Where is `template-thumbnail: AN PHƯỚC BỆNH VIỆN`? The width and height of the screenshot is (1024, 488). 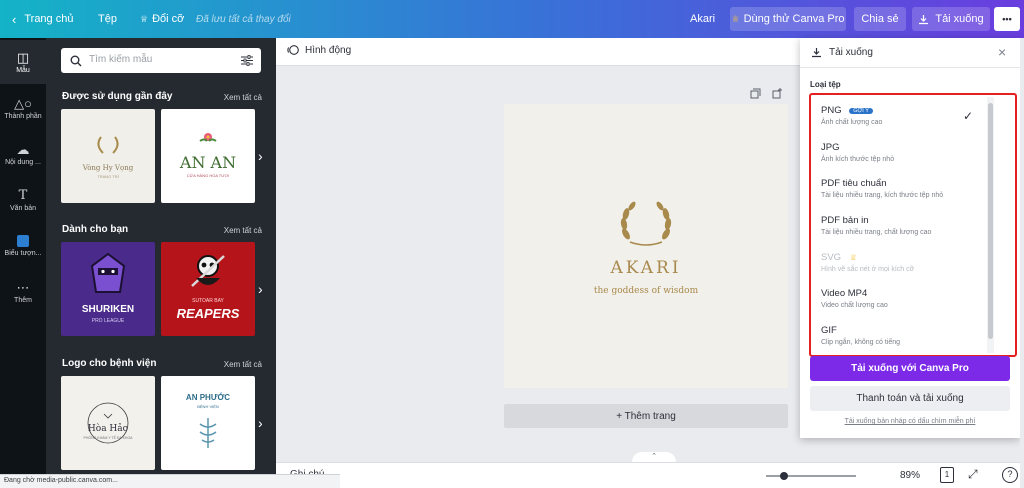 template-thumbnail: AN PHƯỚC BỆNH VIỆN is located at coordinates (208, 423).